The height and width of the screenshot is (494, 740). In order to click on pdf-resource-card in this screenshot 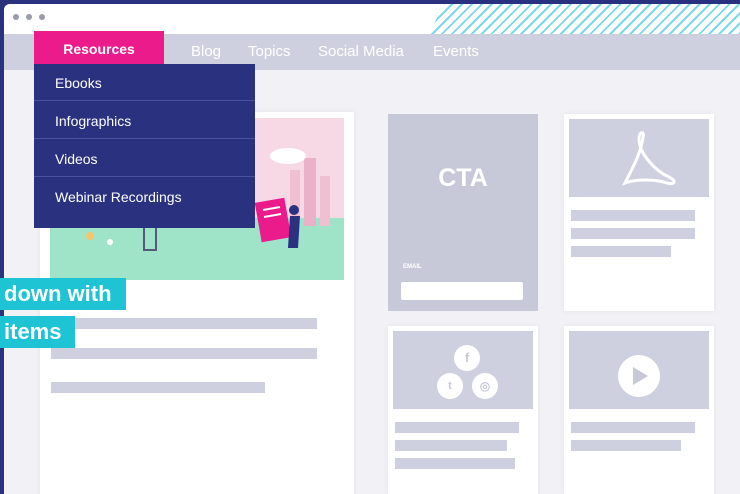, I will do `click(639, 212)`.